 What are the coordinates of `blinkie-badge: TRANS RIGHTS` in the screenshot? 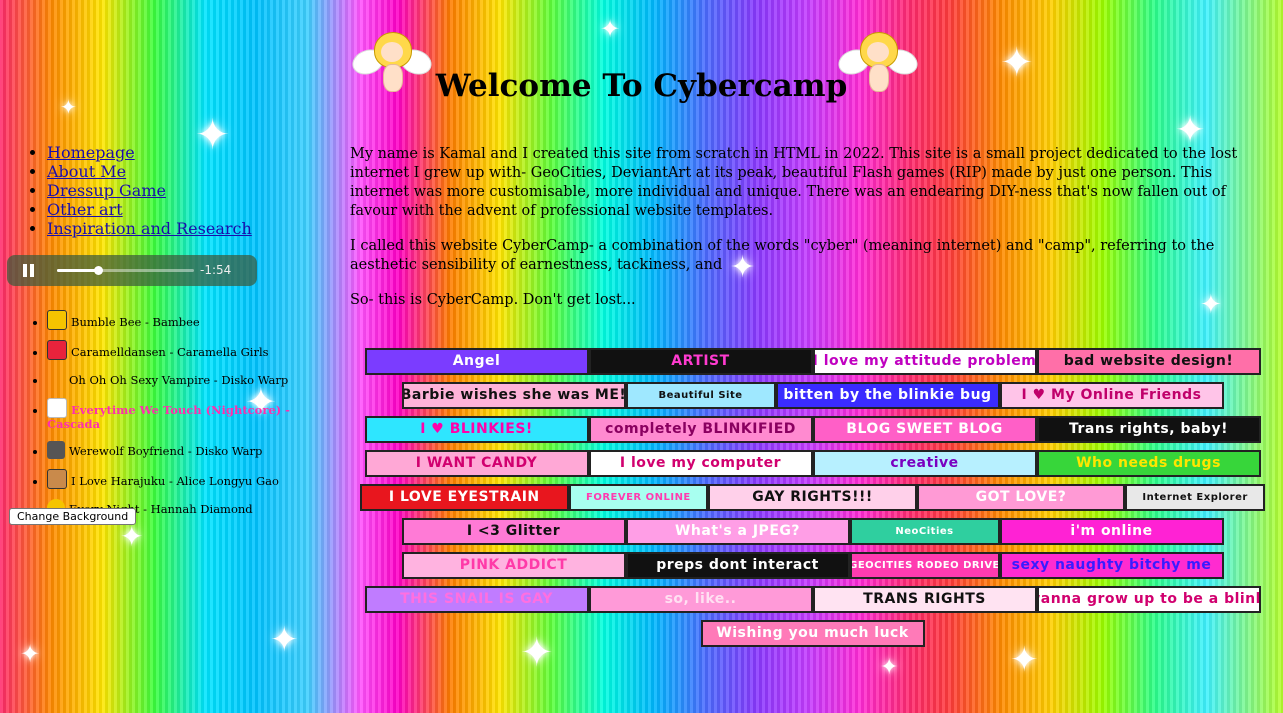 It's located at (924, 599).